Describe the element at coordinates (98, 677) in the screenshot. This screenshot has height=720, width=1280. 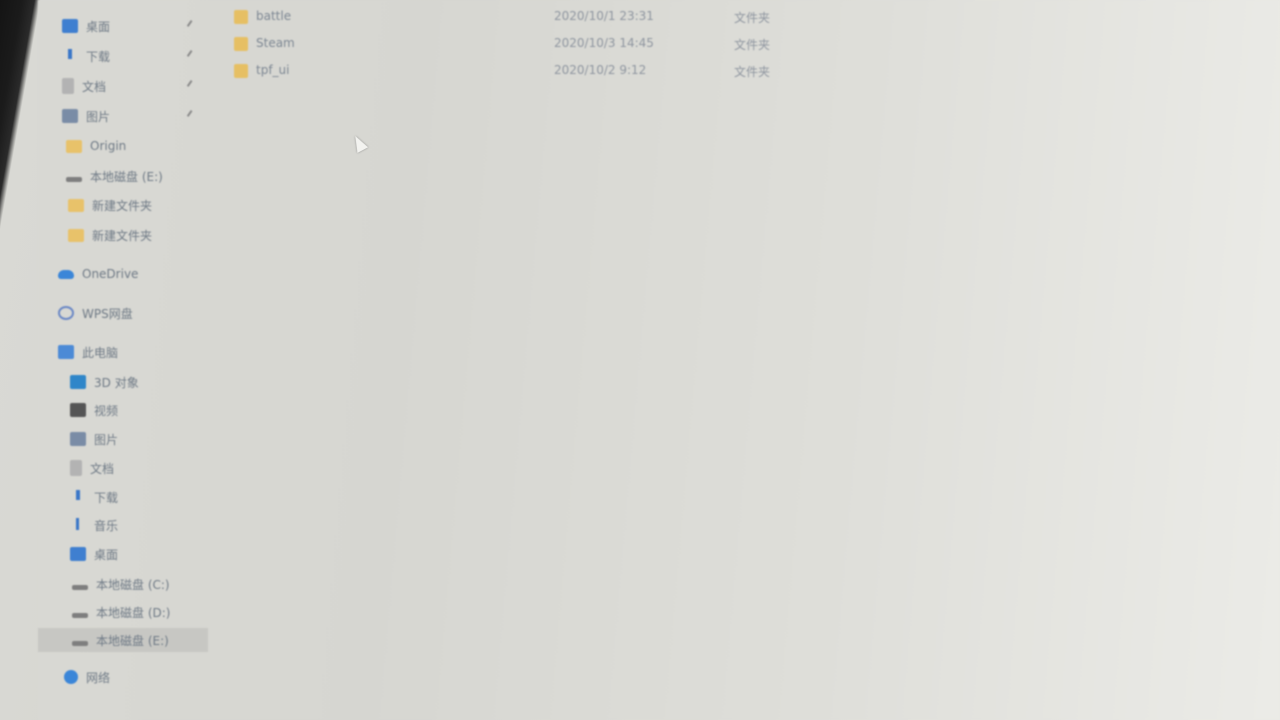
I see `nav-item-label: 网络` at that location.